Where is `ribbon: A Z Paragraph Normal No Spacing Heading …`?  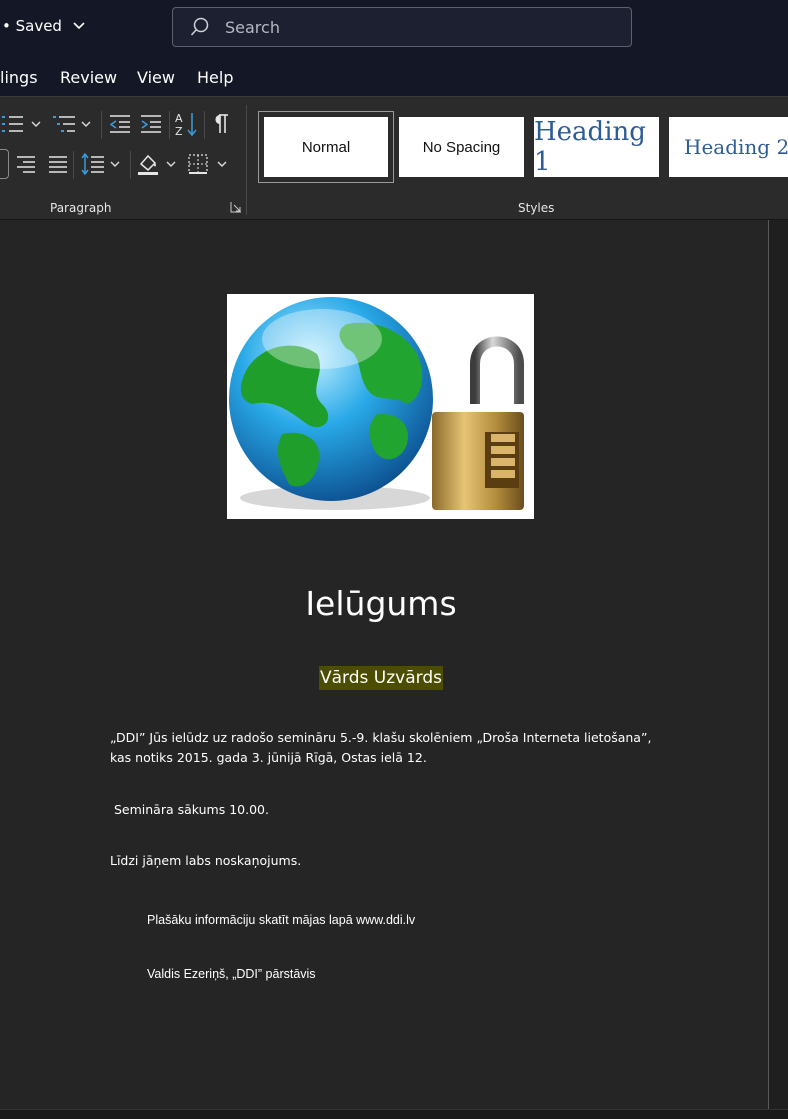
ribbon: A Z Paragraph Normal No Spacing Heading … is located at coordinates (394, 158).